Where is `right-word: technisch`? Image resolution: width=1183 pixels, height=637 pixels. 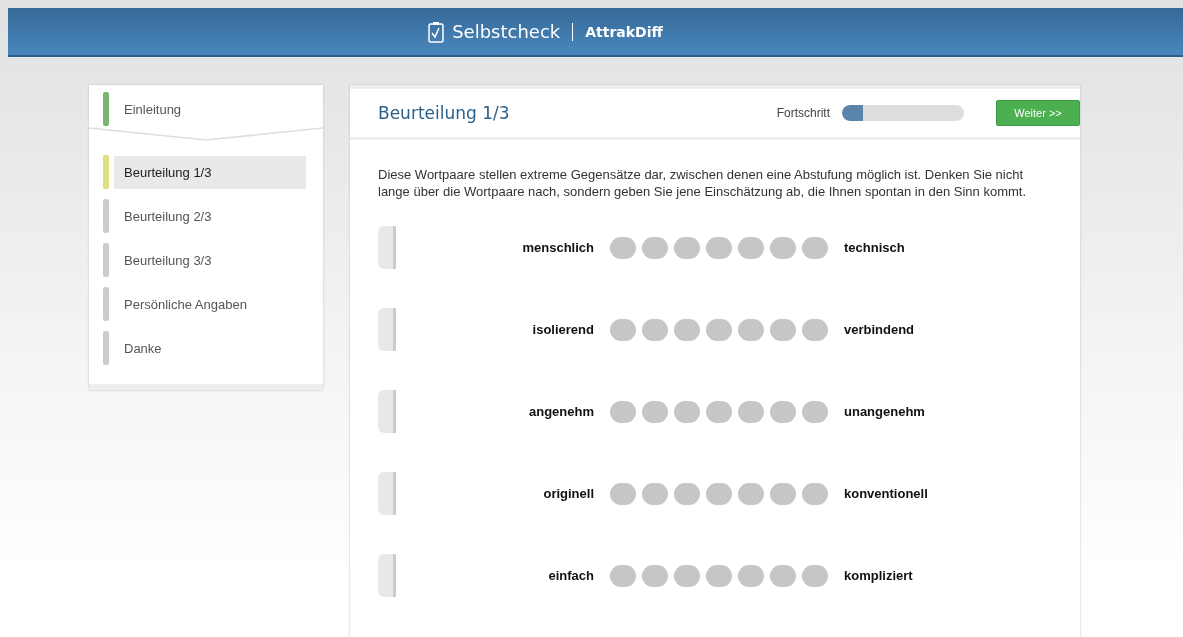 right-word: technisch is located at coordinates (874, 247).